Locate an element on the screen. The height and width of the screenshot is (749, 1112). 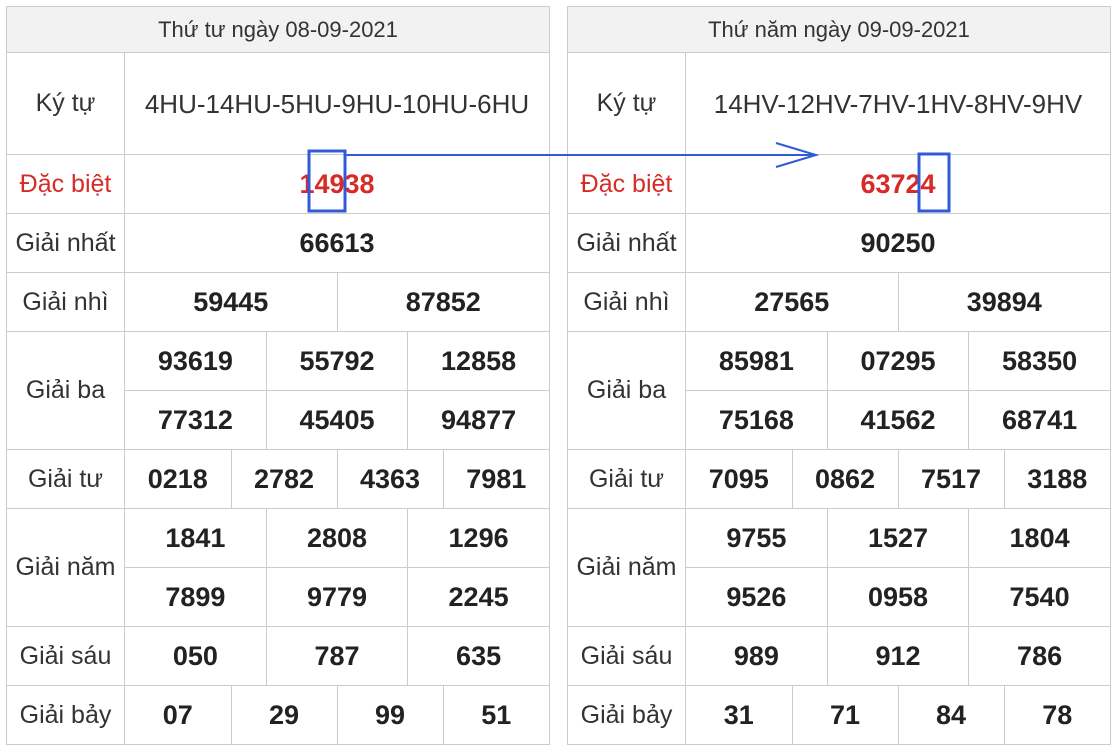
first-prize-value: 90250 is located at coordinates (898, 243).